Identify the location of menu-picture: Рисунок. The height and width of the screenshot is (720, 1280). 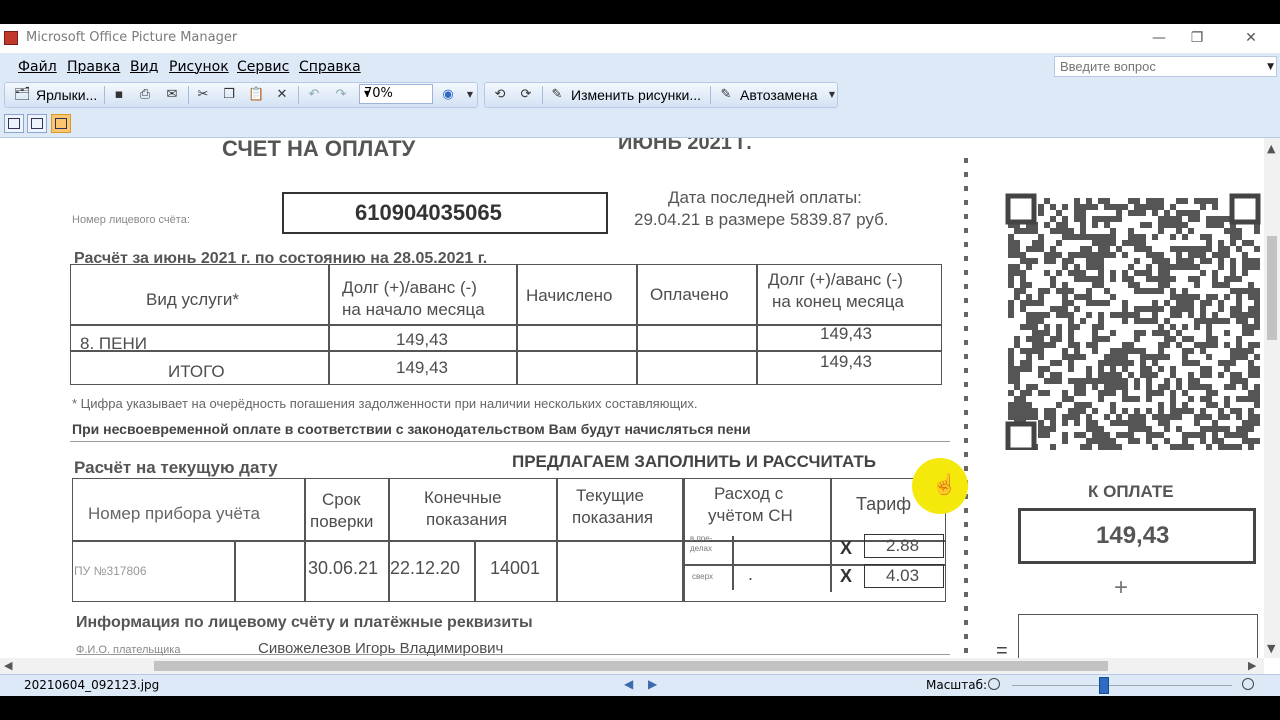
(199, 67).